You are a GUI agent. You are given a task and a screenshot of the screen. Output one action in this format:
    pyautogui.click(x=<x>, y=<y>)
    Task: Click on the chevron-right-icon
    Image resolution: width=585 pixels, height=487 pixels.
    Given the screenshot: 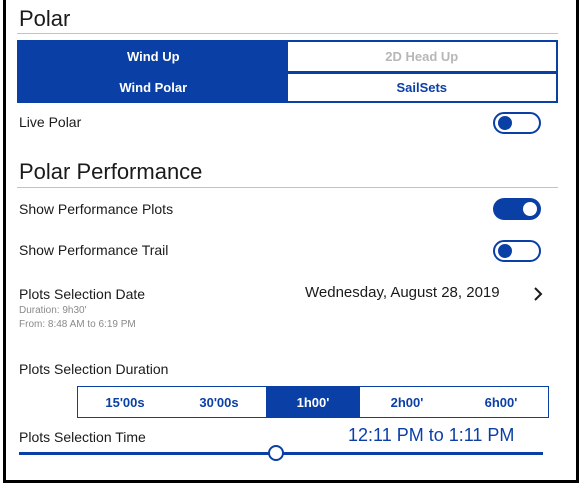 What is the action you would take?
    pyautogui.click(x=538, y=294)
    